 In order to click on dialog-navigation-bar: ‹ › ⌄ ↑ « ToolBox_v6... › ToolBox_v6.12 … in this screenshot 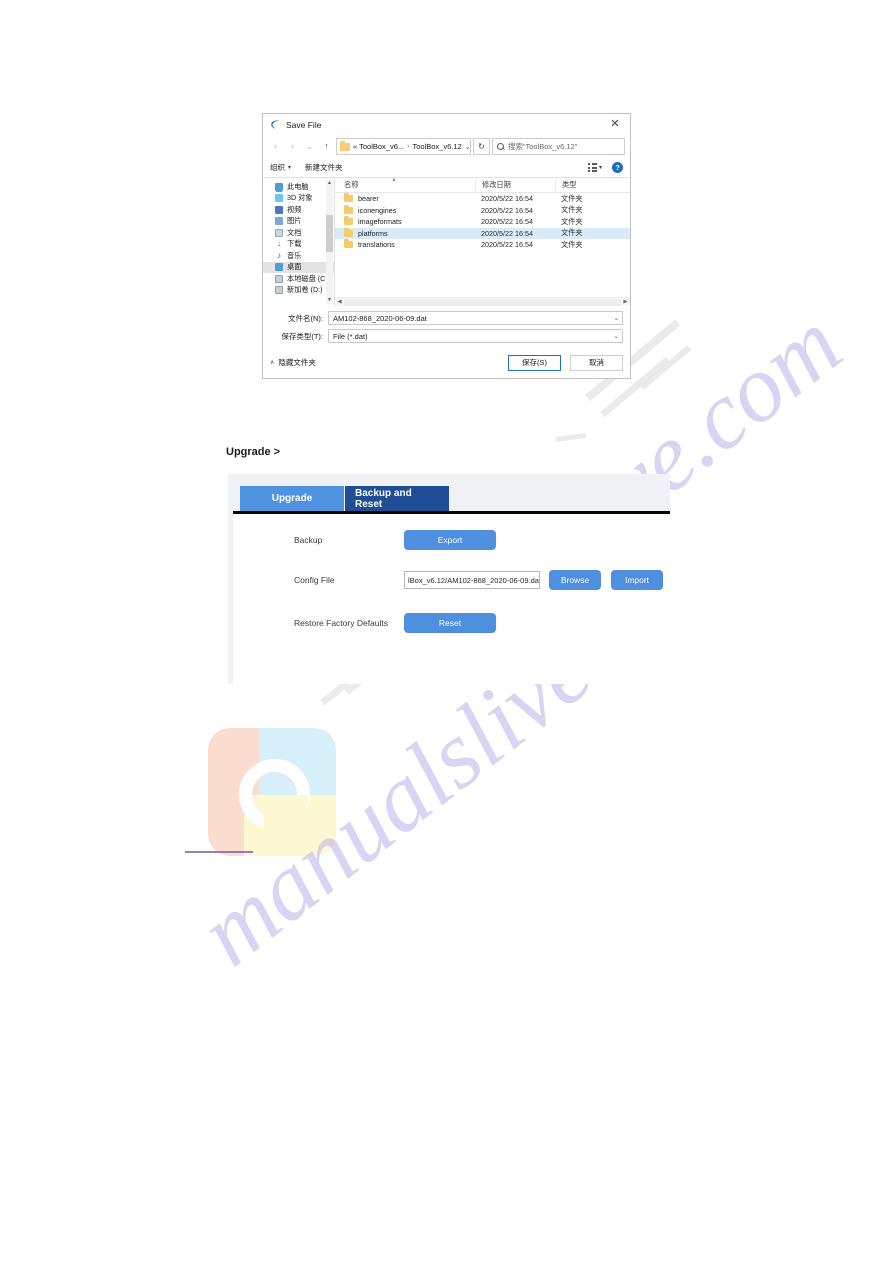, I will do `click(446, 146)`.